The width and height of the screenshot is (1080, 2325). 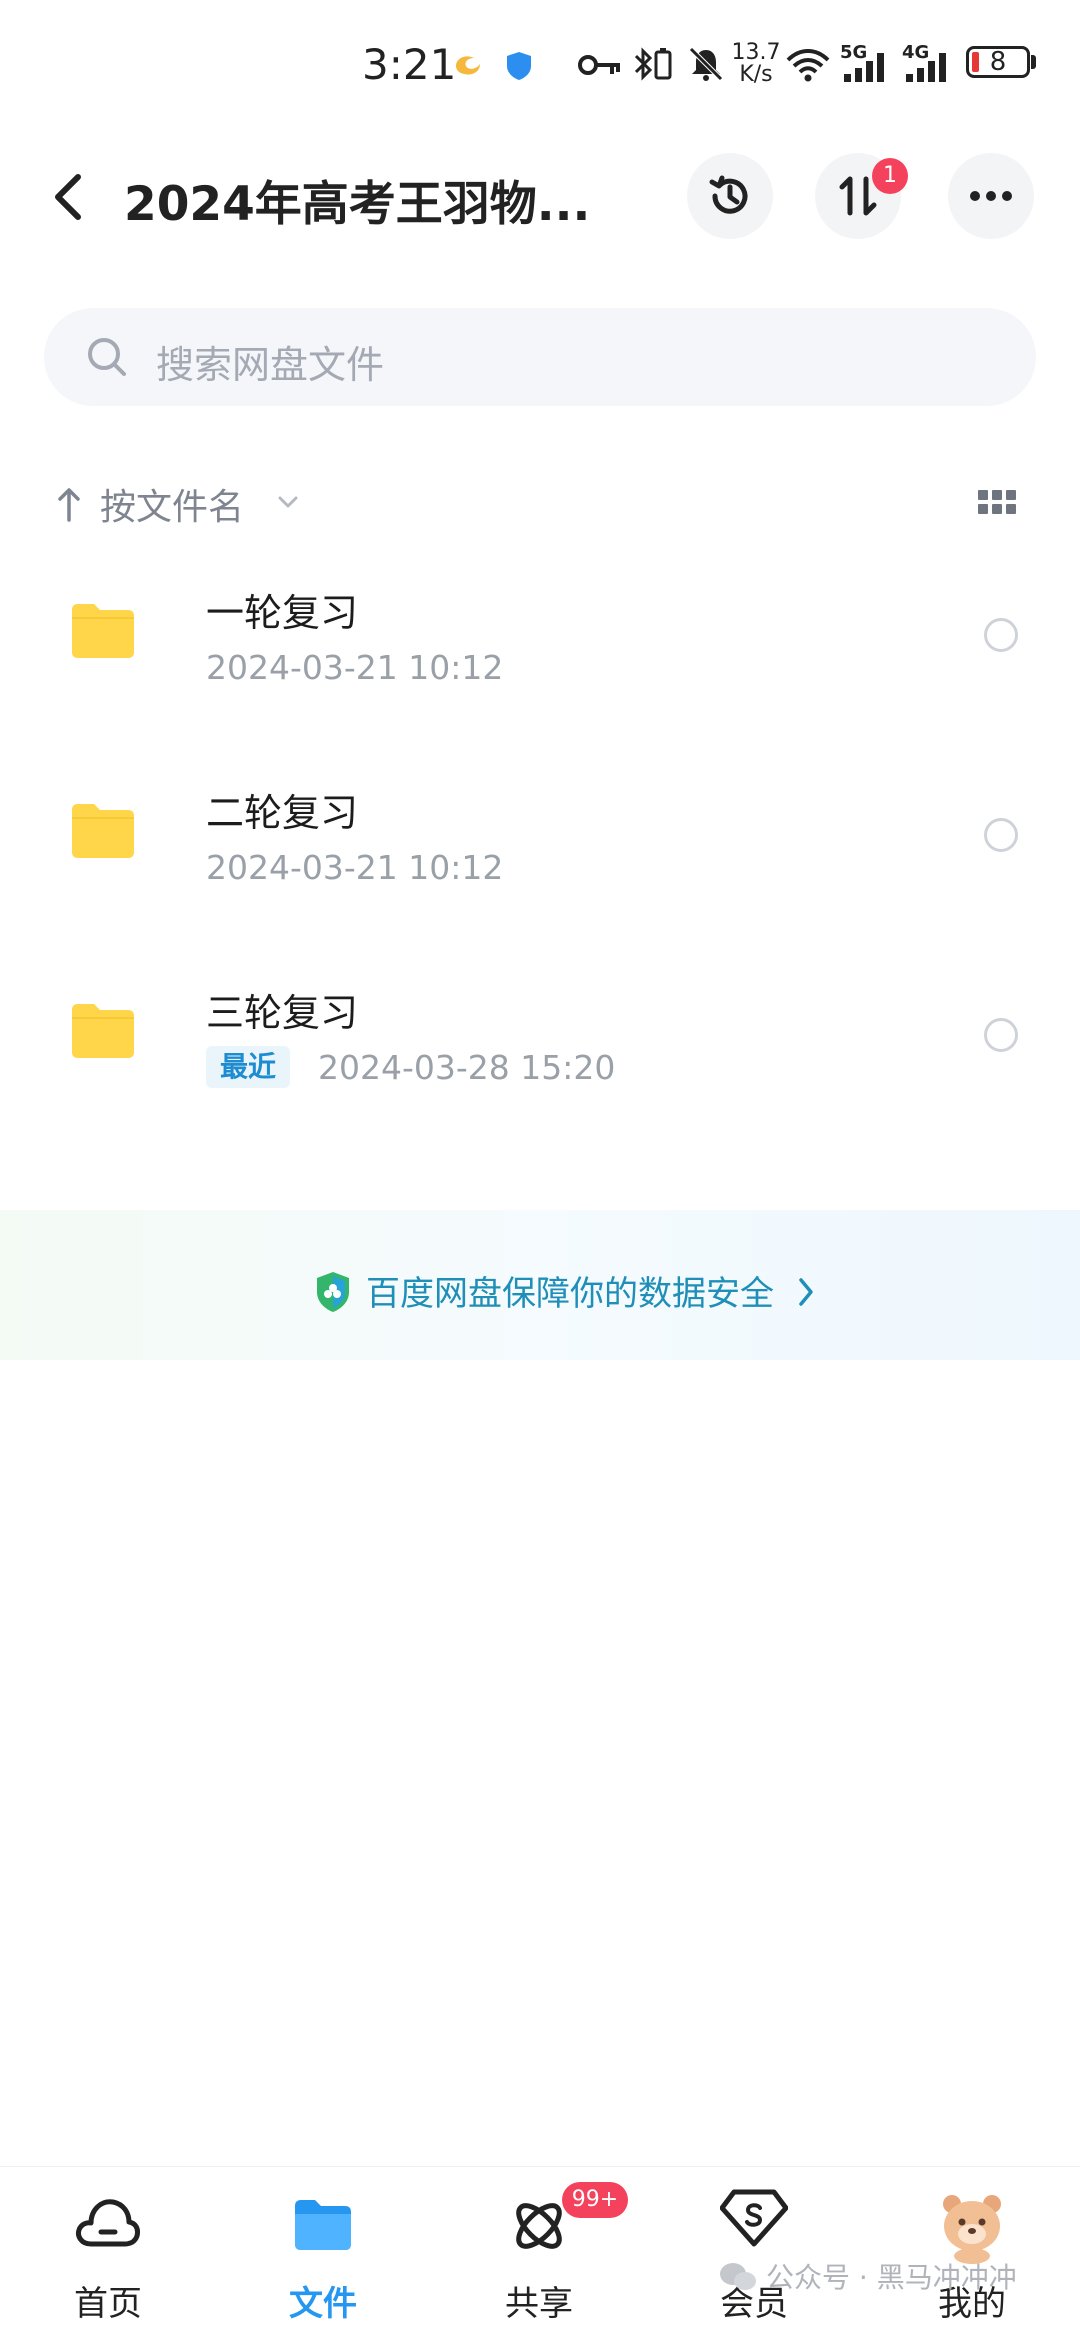 I want to click on more-dots-icon, so click(x=991, y=196).